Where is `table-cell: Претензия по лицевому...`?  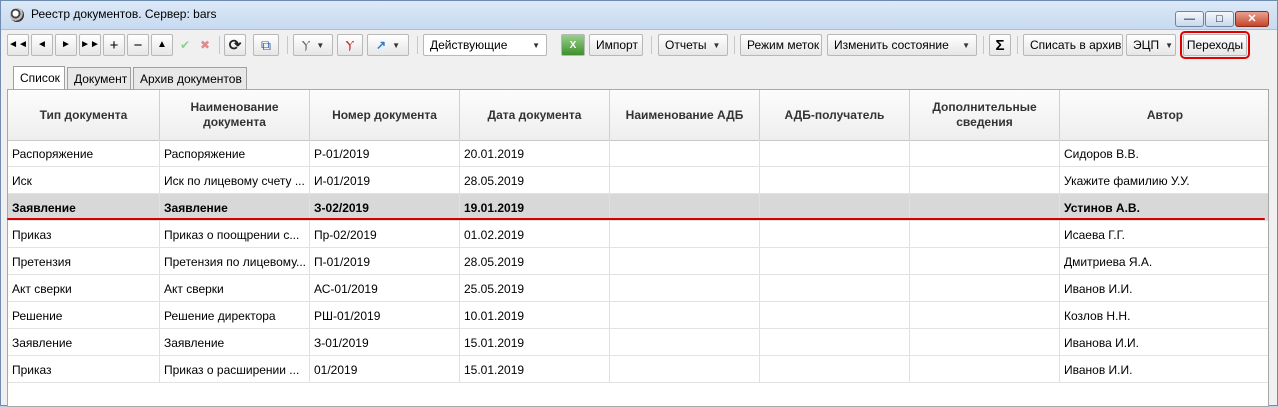
table-cell: Претензия по лицевому... is located at coordinates (235, 261).